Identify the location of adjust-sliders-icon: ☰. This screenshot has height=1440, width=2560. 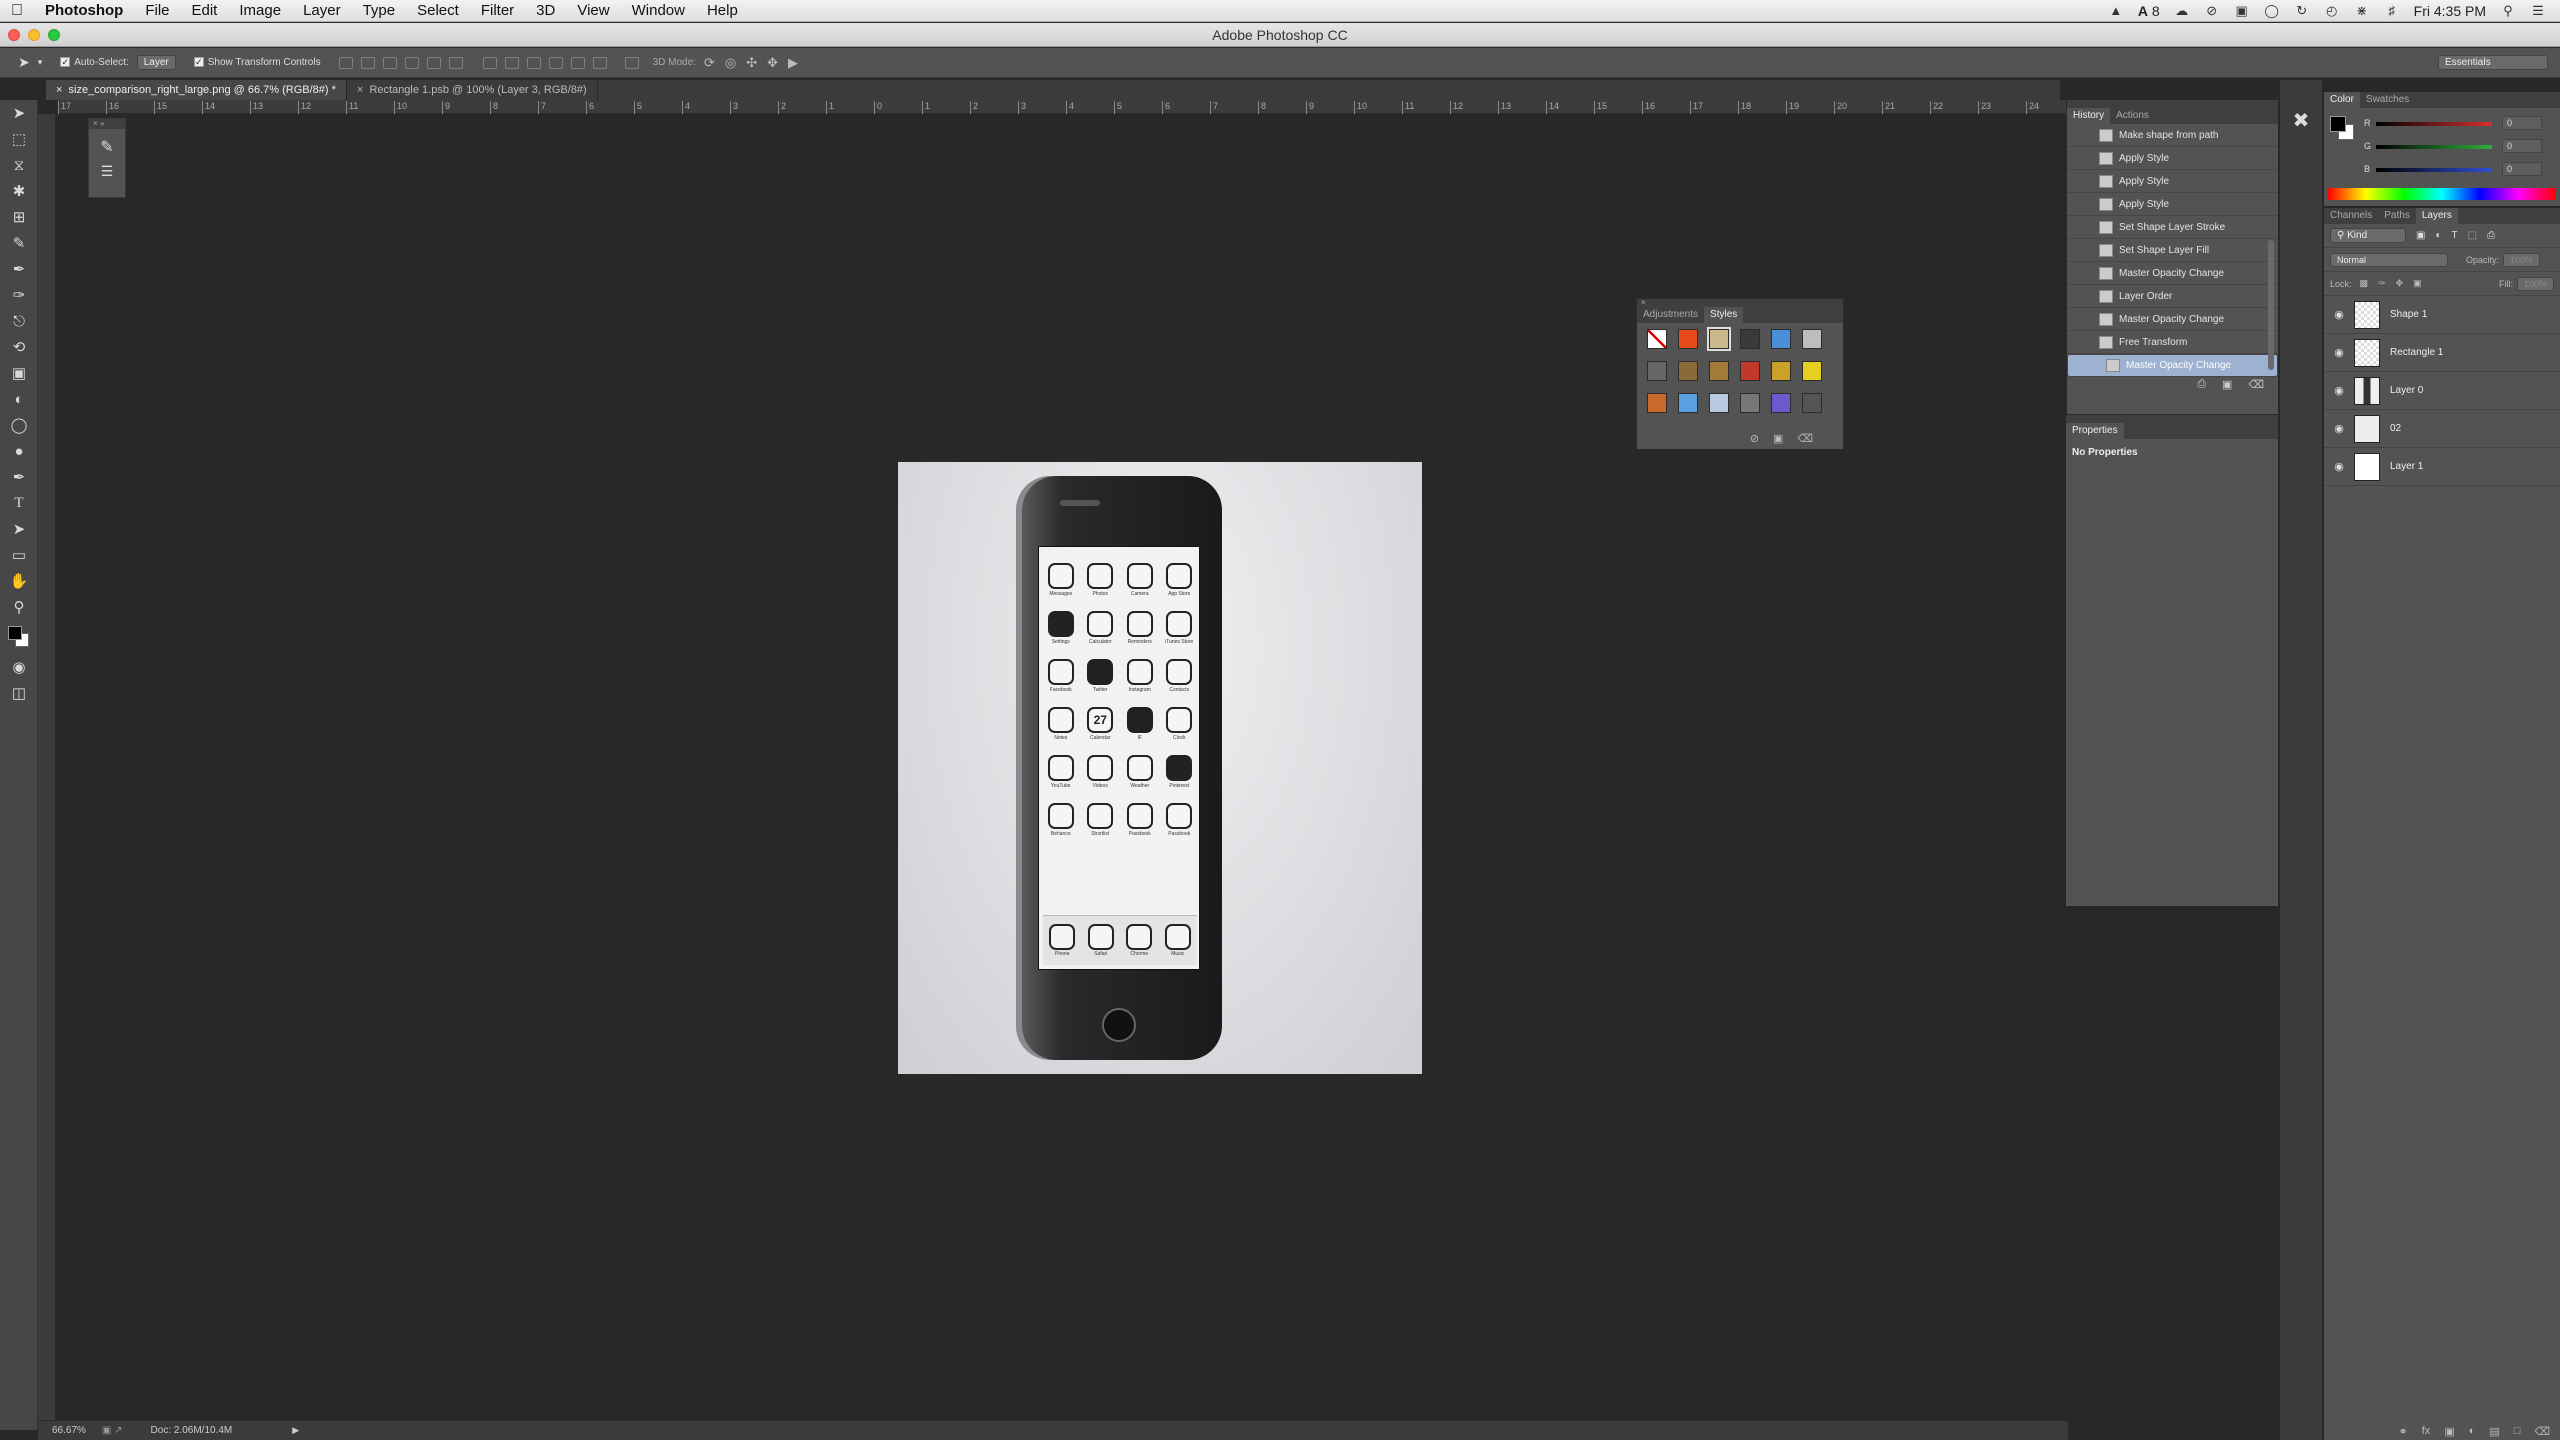
(107, 171).